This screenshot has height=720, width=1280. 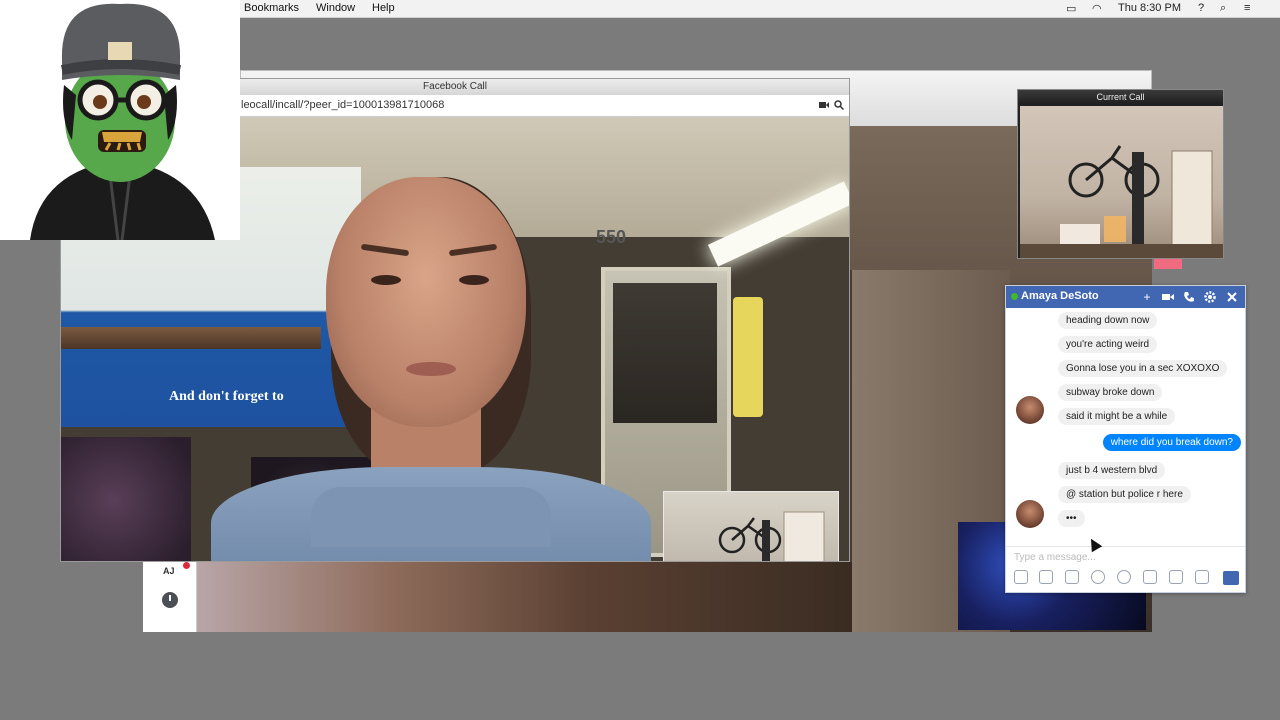 I want to click on chat-contact-name: Amaya DeSoto, so click(x=1060, y=296).